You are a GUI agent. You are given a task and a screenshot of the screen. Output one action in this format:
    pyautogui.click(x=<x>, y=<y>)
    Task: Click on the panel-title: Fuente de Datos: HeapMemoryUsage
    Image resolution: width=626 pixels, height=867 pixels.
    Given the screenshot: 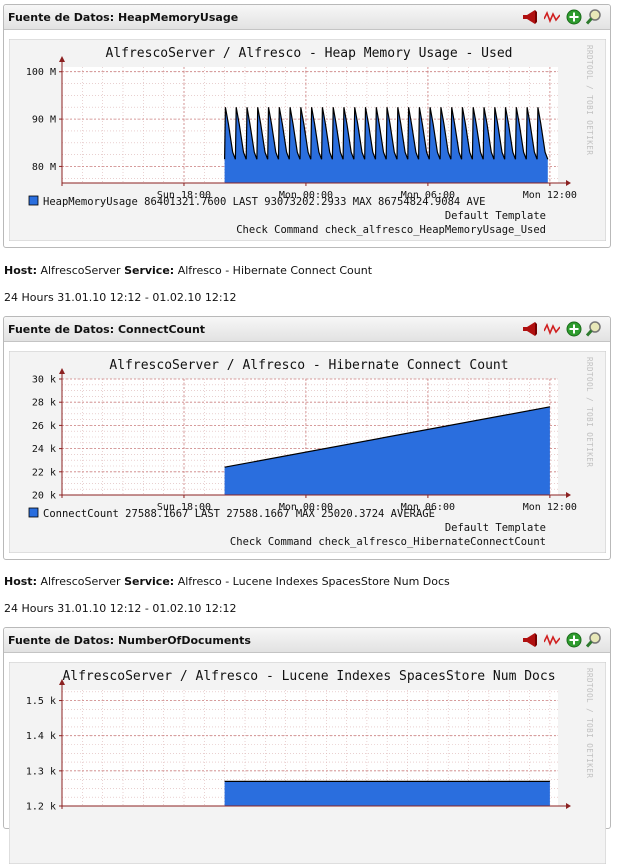 What is the action you would take?
    pyautogui.click(x=123, y=17)
    